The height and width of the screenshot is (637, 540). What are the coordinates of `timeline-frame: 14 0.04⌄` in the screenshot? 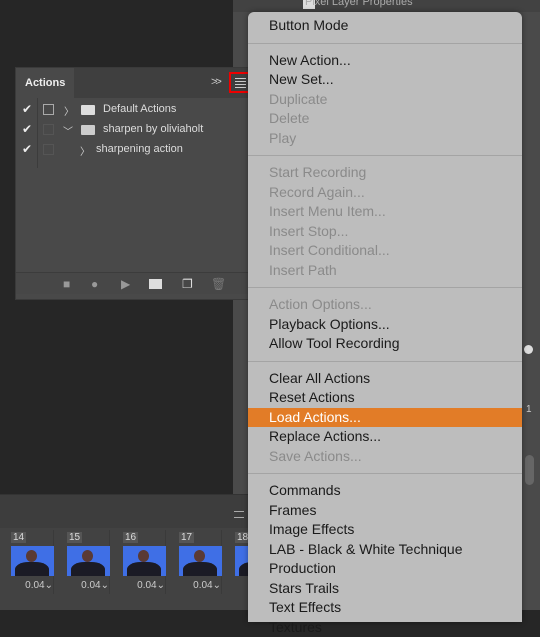 It's located at (27, 562).